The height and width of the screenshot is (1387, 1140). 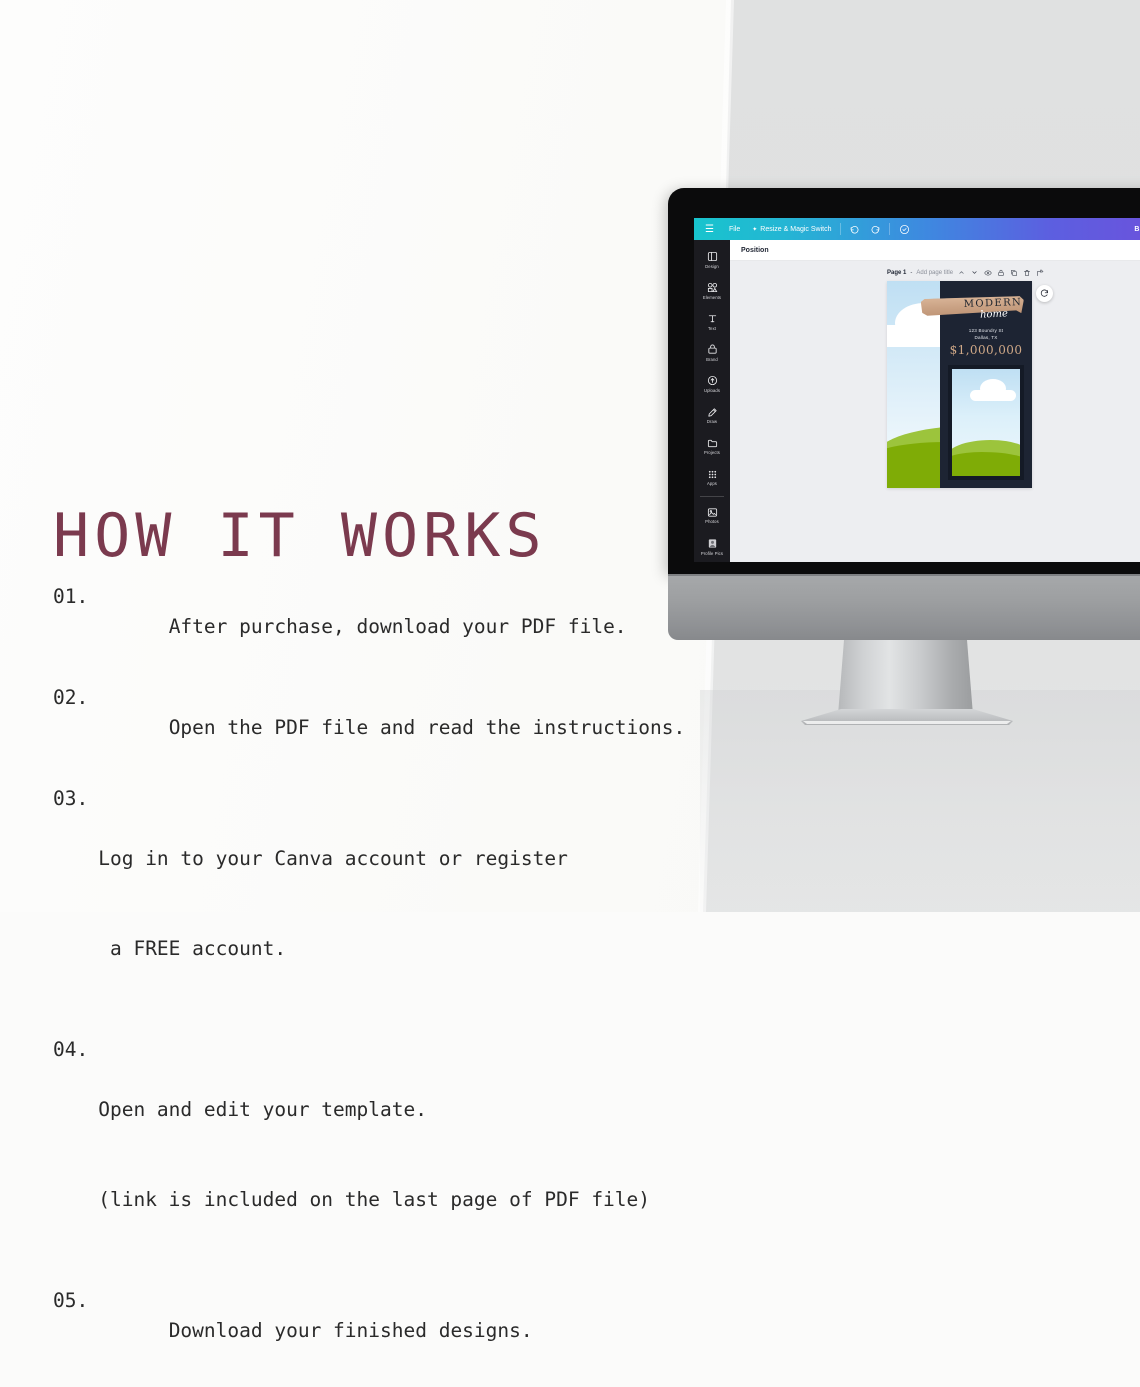 I want to click on hamburger-icon: ☰, so click(x=708, y=229).